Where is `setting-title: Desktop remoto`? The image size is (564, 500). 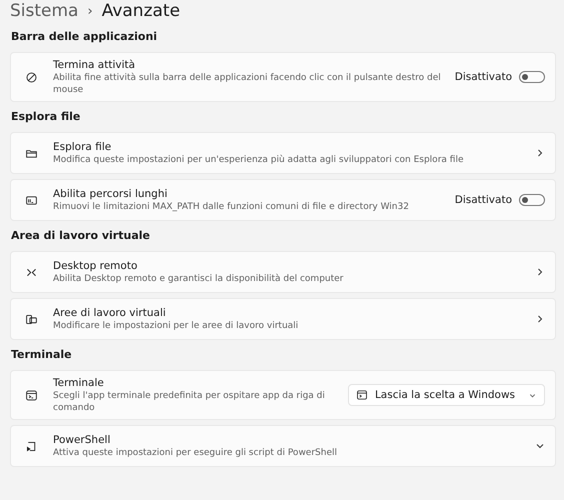 setting-title: Desktop remoto is located at coordinates (95, 266).